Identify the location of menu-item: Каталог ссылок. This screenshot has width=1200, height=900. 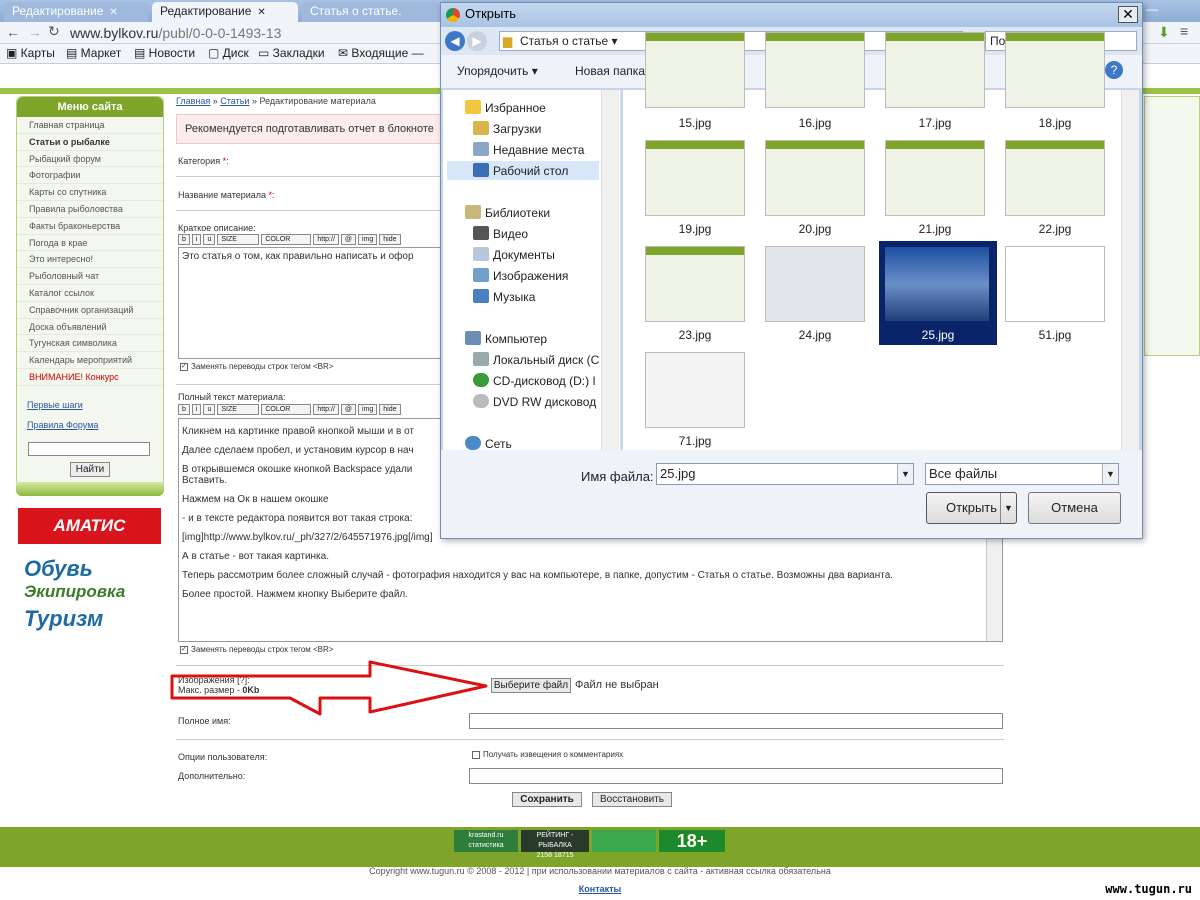
(90, 293).